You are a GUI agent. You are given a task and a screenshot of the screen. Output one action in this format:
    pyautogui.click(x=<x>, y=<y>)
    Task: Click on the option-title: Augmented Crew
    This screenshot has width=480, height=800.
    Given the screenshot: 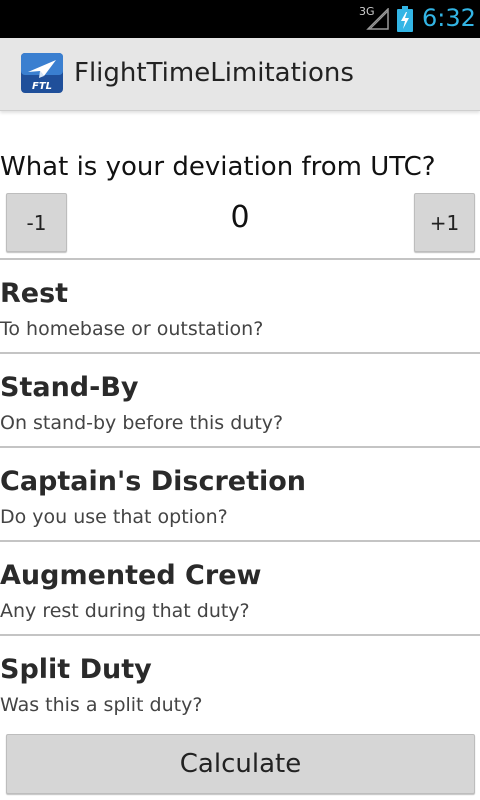 What is the action you would take?
    pyautogui.click(x=131, y=575)
    